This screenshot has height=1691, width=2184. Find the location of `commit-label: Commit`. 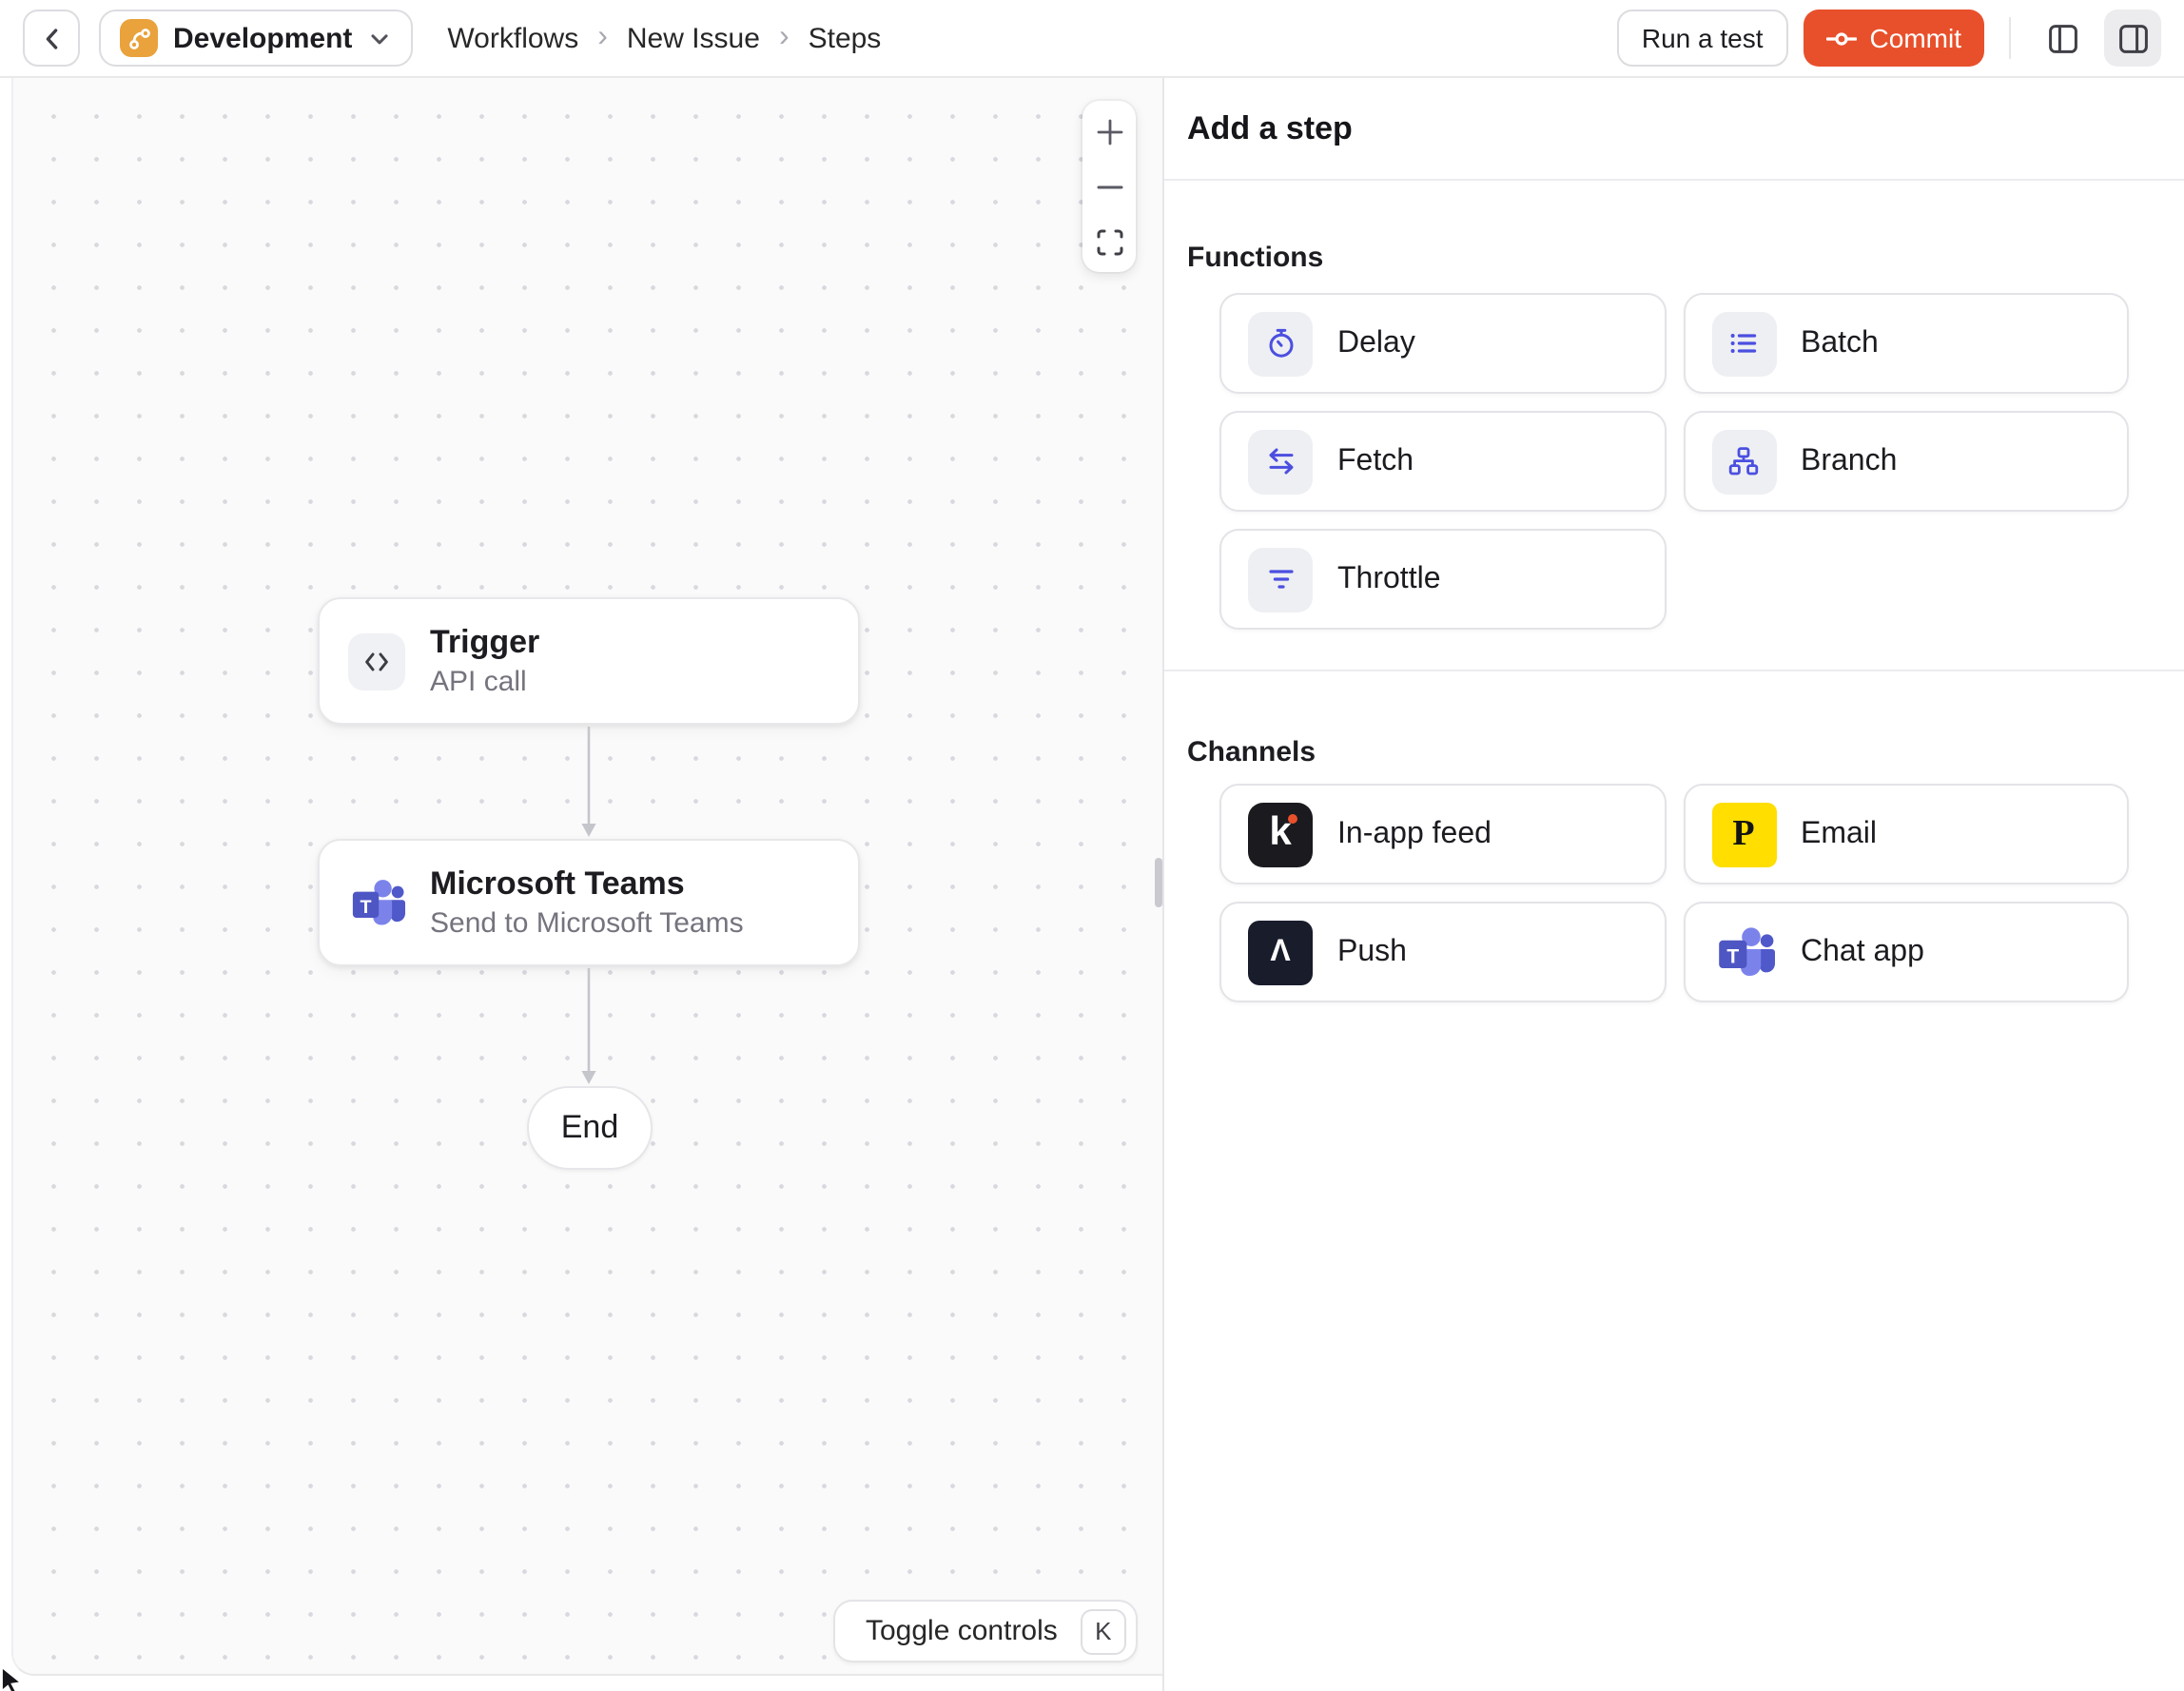

commit-label: Commit is located at coordinates (1915, 38).